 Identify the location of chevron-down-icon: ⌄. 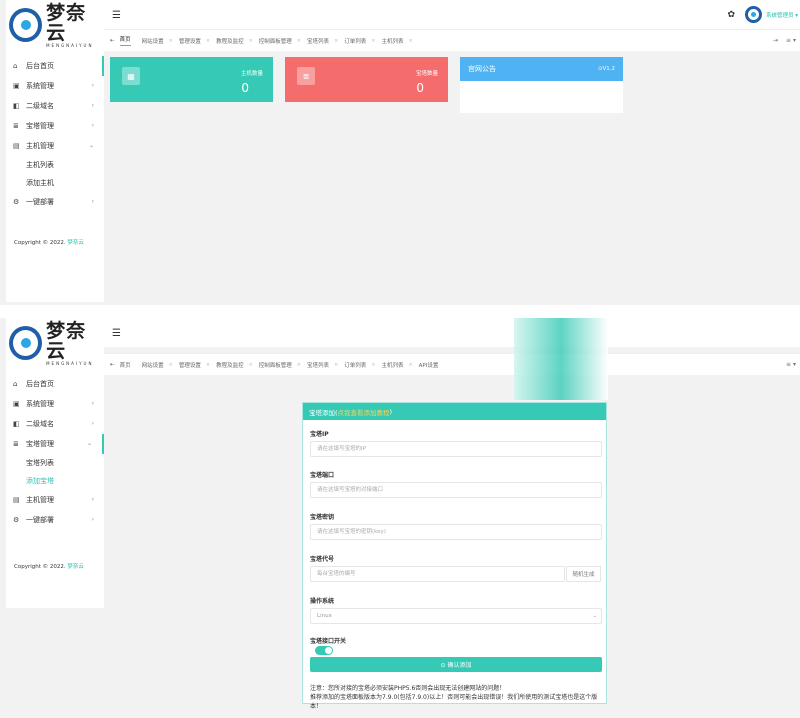
(91, 145).